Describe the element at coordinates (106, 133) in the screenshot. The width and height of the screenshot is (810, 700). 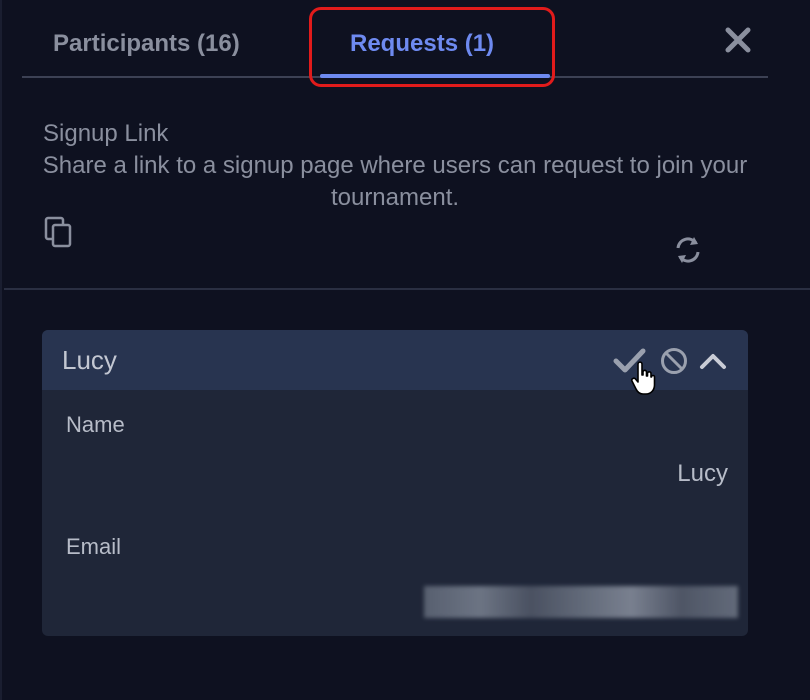
I see `signup-title: Signup Link` at that location.